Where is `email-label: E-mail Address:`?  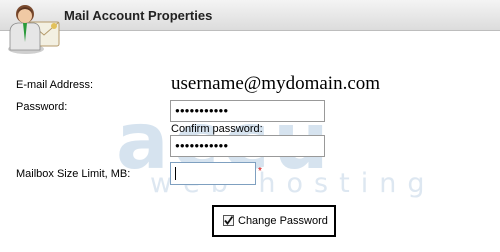 email-label: E-mail Address: is located at coordinates (55, 85).